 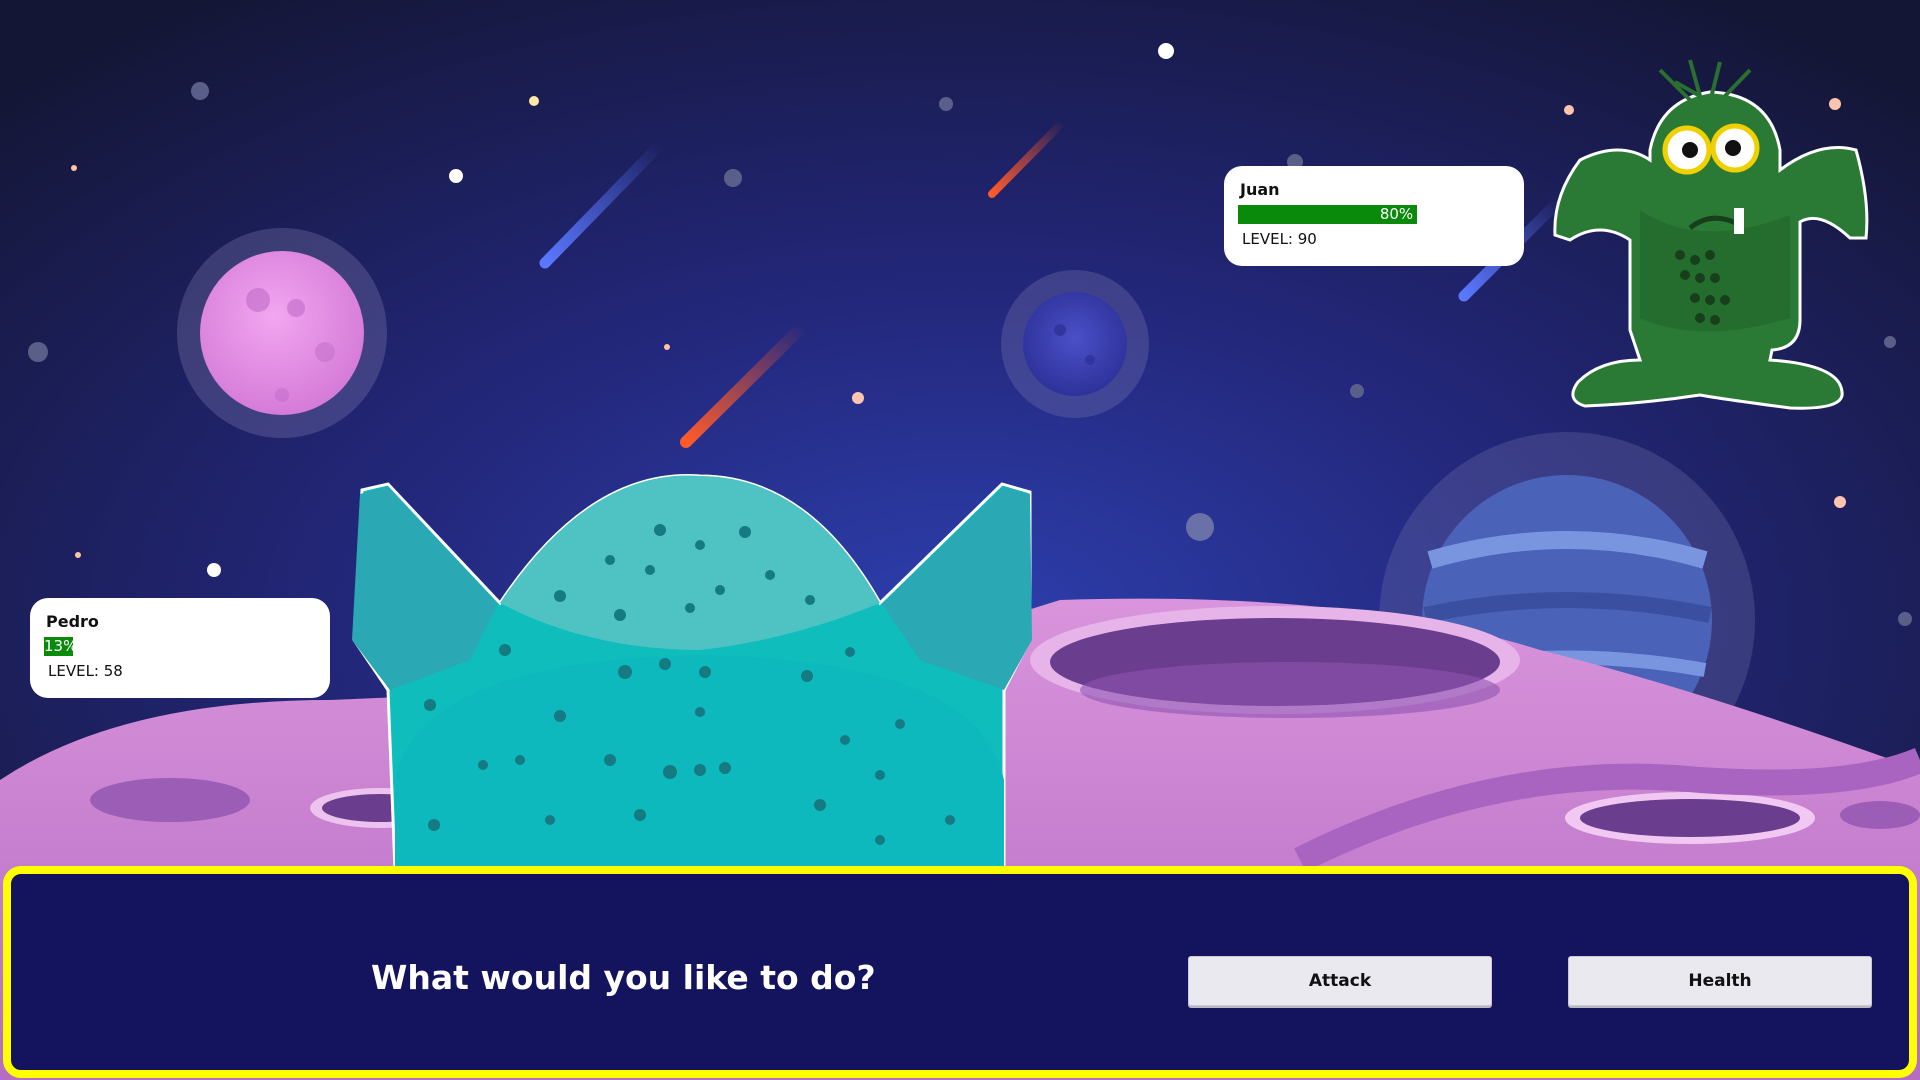 I want to click on enemy-hp-fill: 80%, so click(x=1328, y=214).